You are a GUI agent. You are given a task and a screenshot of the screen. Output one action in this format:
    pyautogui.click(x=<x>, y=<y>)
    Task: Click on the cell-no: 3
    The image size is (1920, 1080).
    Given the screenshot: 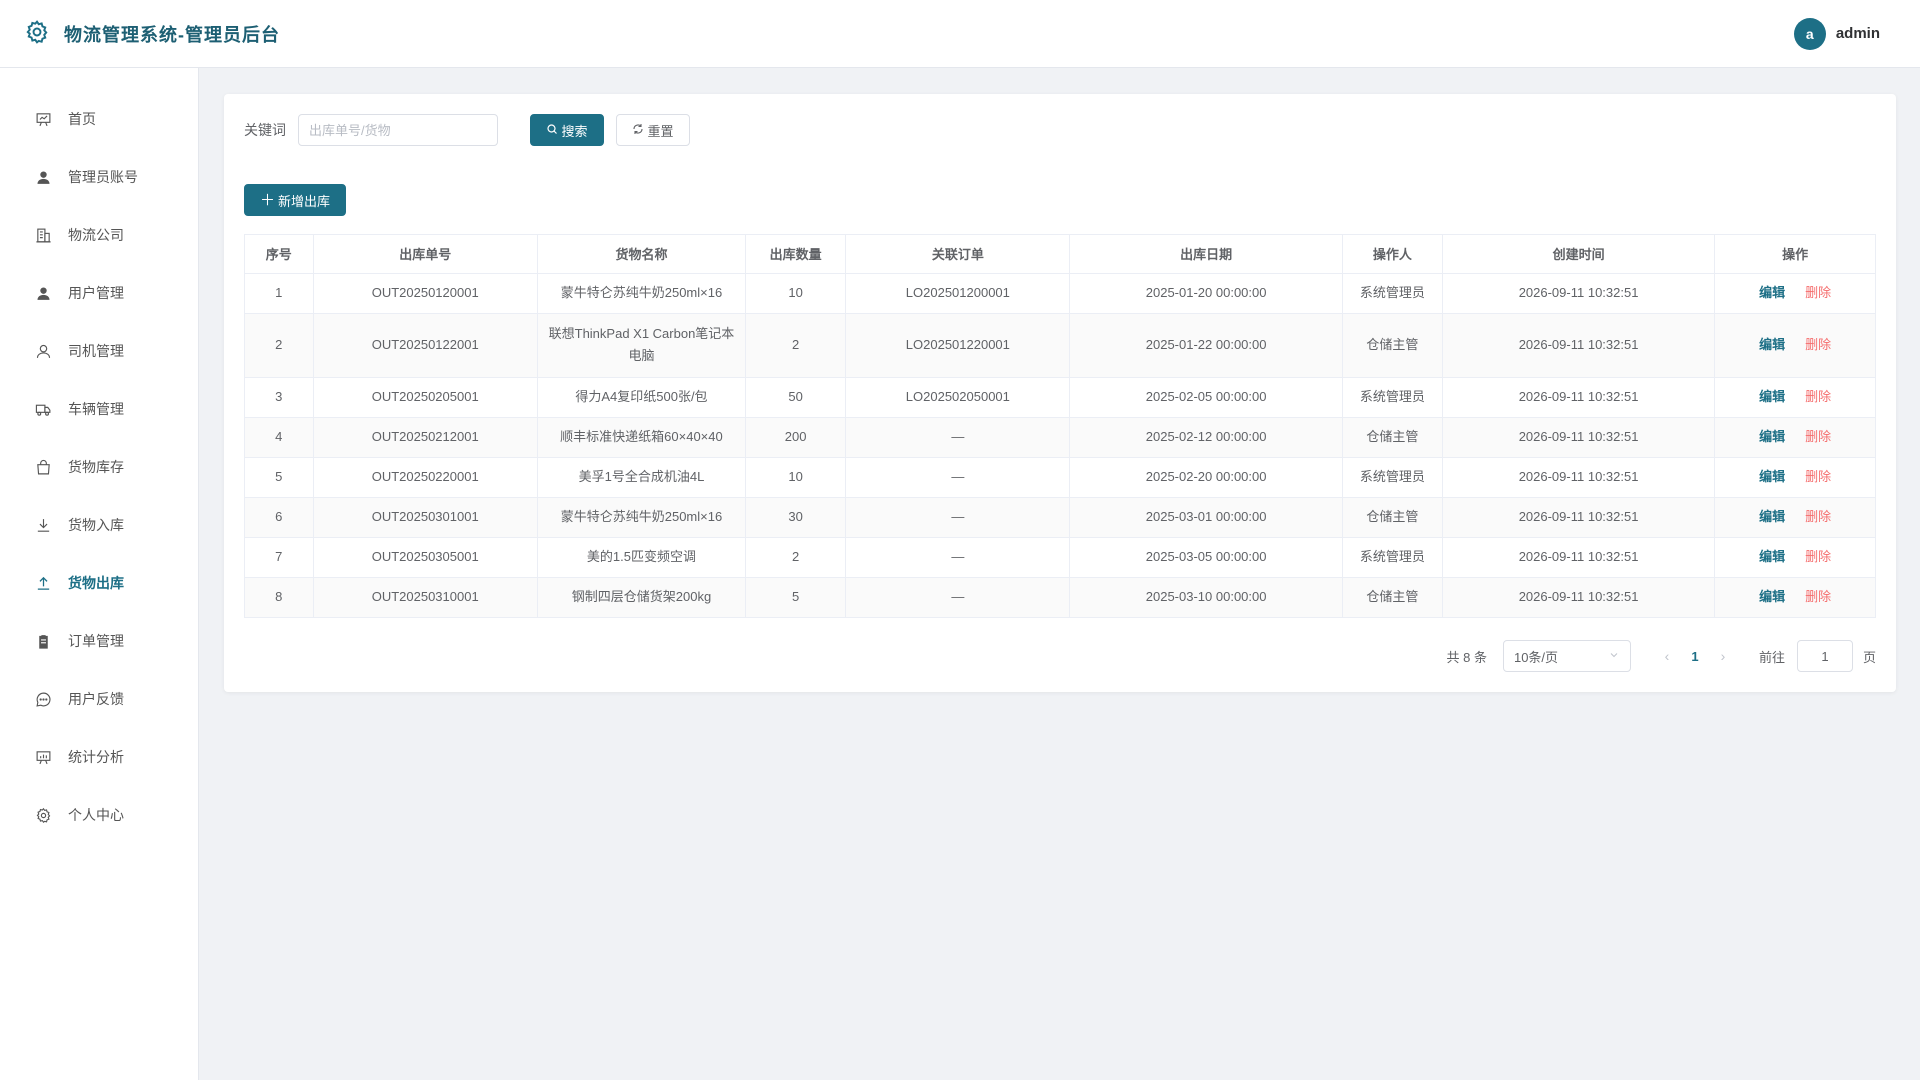 What is the action you would take?
    pyautogui.click(x=279, y=397)
    